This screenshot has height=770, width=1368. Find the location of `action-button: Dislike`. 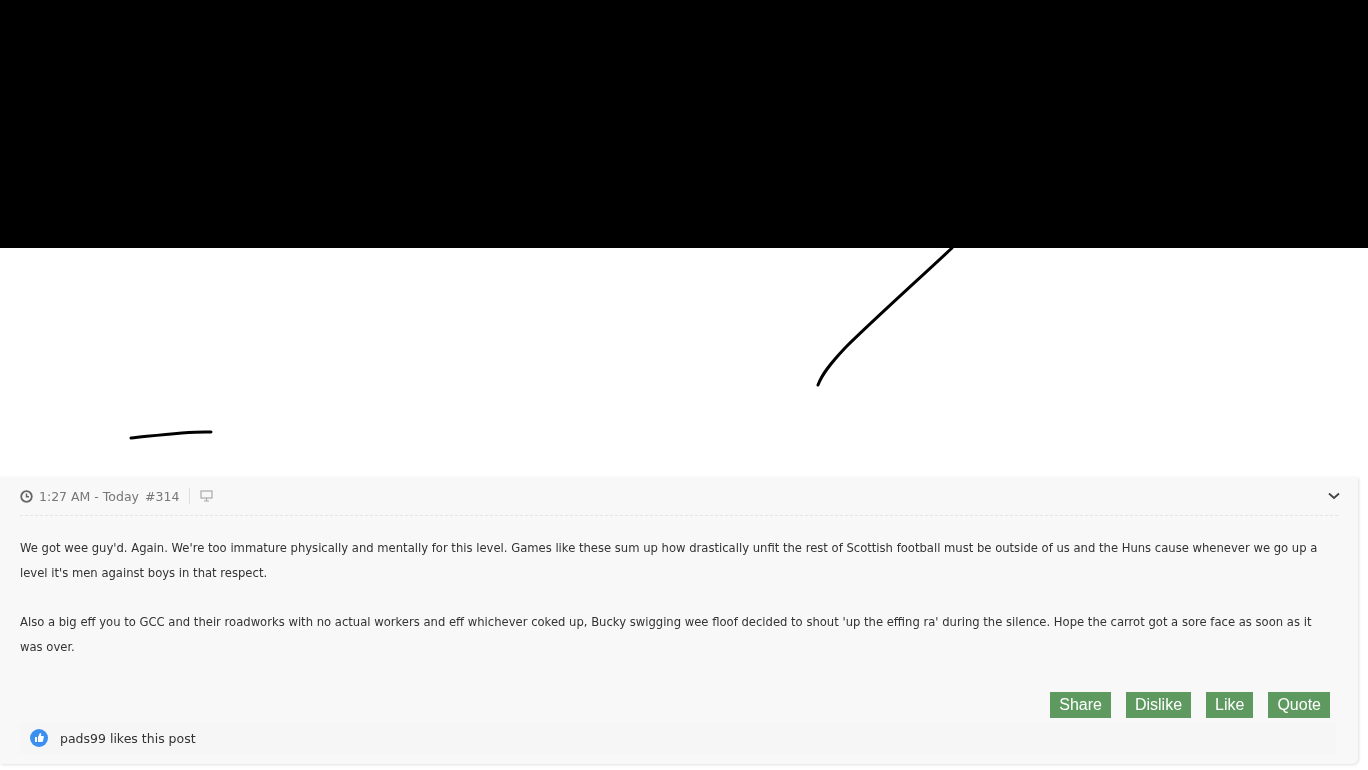

action-button: Dislike is located at coordinates (1158, 705).